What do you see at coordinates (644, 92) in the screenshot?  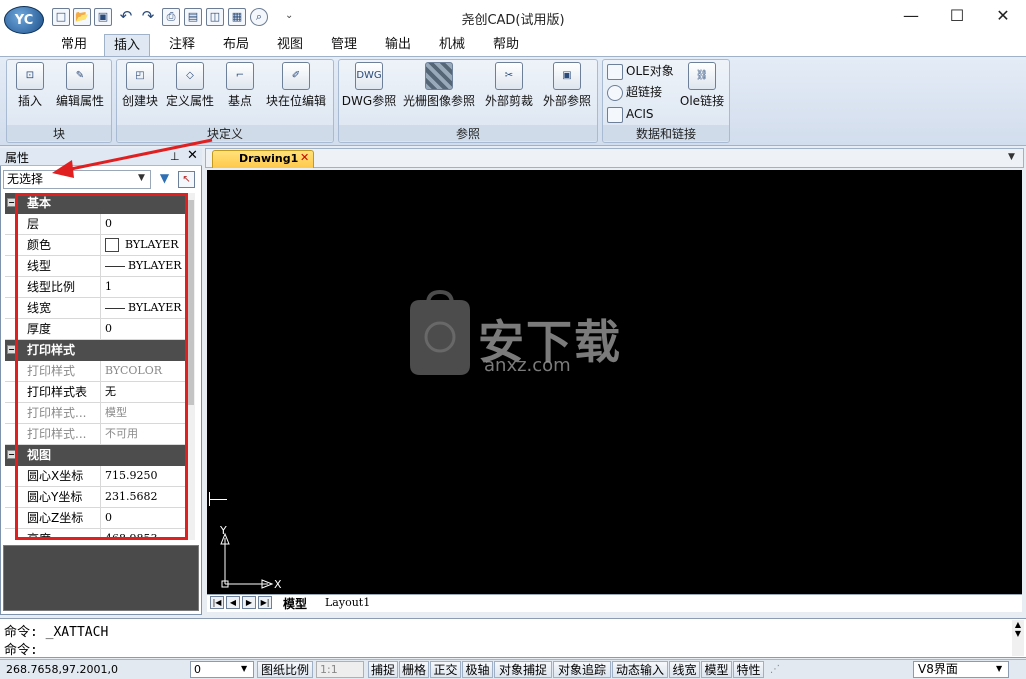 I see `hyperlink-label: 超链接` at bounding box center [644, 92].